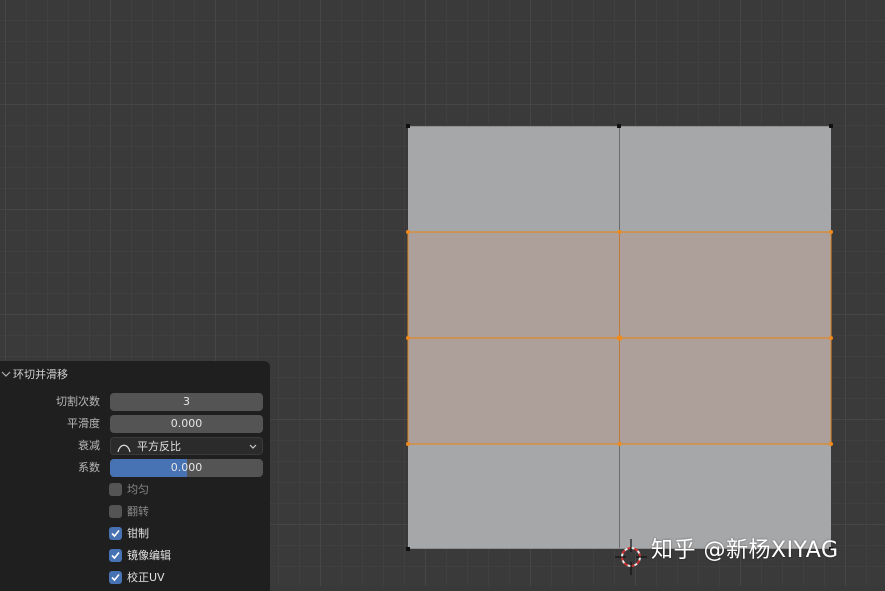  I want to click on inverse-square-curve-icon, so click(124, 448).